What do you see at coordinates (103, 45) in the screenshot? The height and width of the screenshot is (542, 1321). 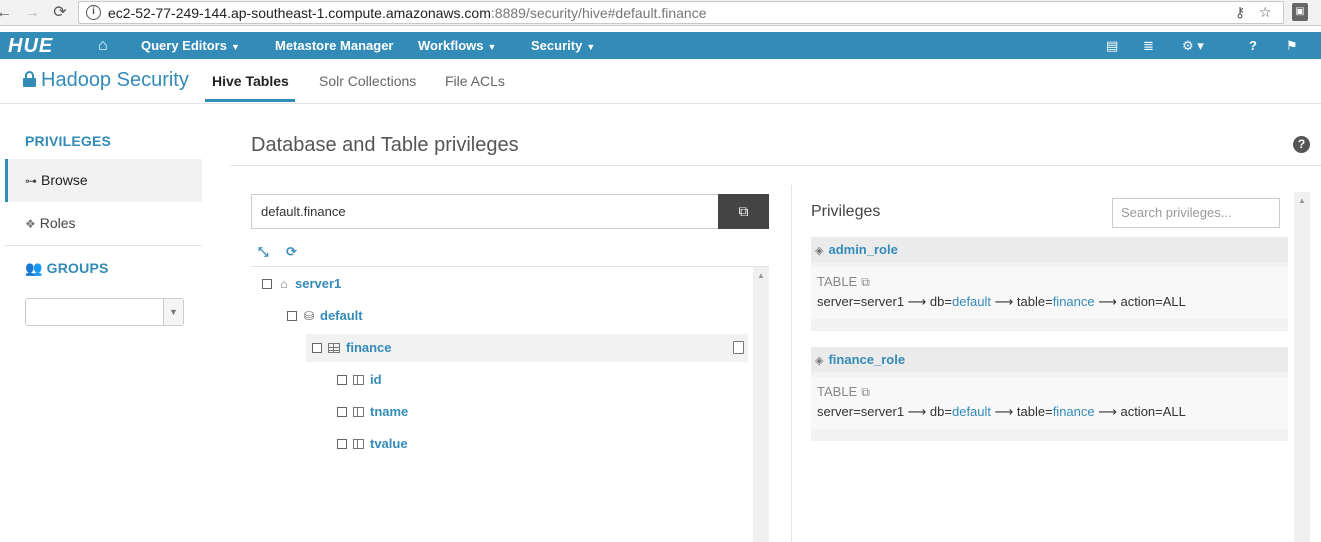 I see `home-icon: ⌂` at bounding box center [103, 45].